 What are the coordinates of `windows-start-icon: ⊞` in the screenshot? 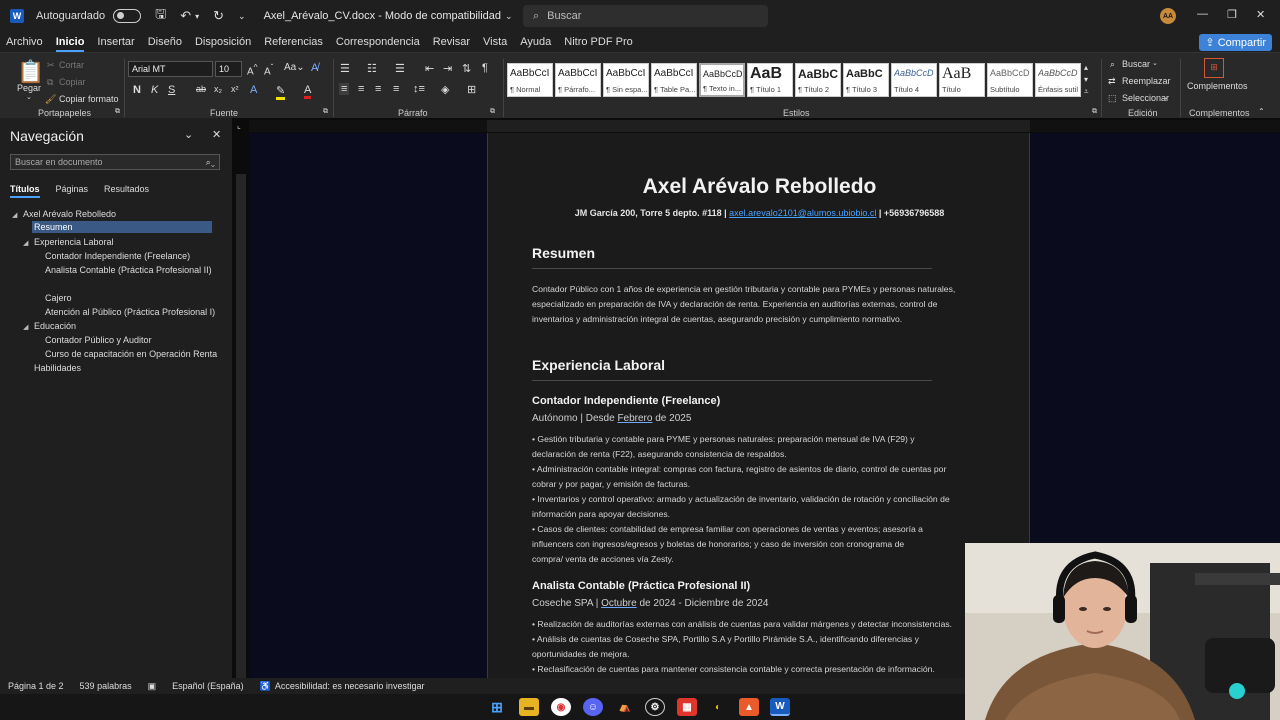 It's located at (497, 707).